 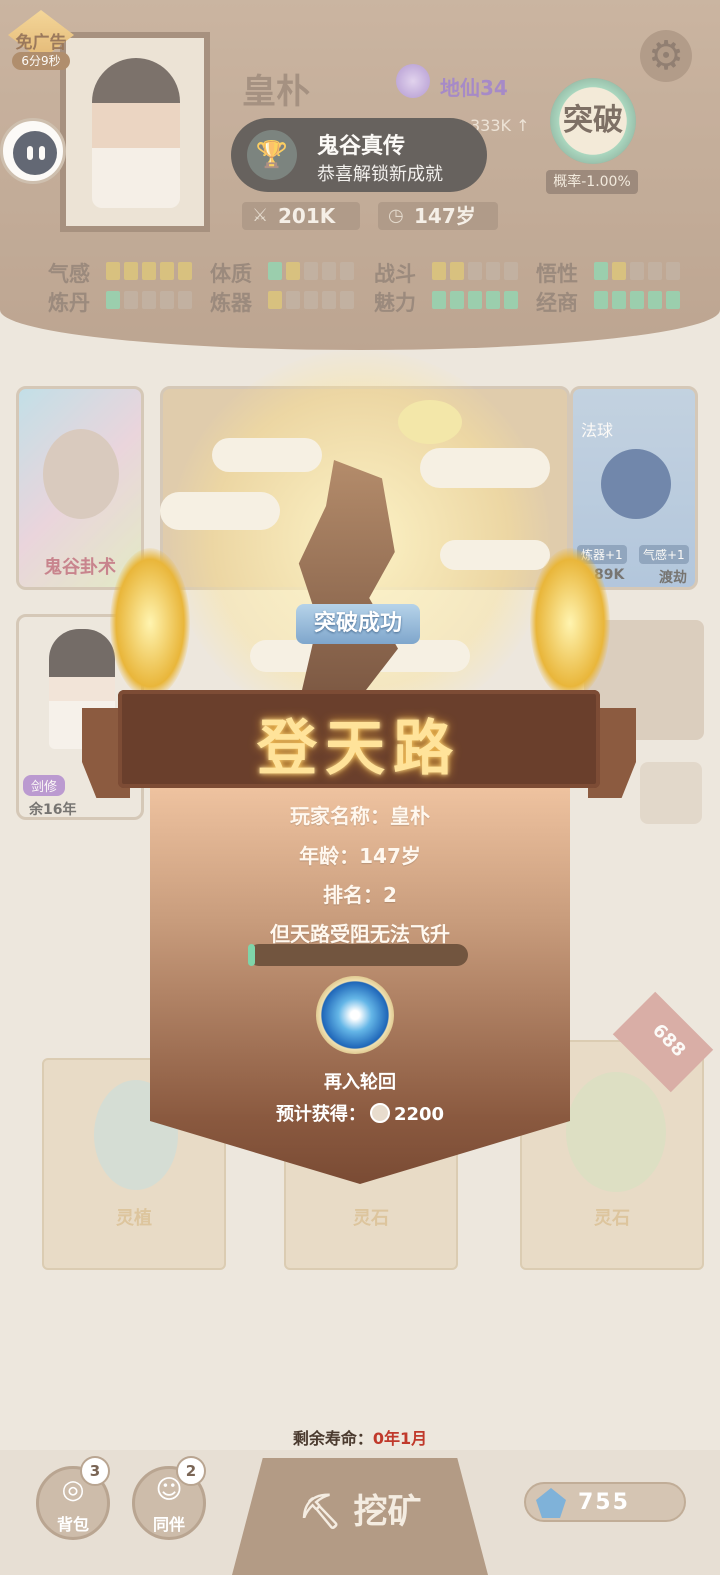 What do you see at coordinates (400, 1438) in the screenshot?
I see `lifespan-value: 0年1月` at bounding box center [400, 1438].